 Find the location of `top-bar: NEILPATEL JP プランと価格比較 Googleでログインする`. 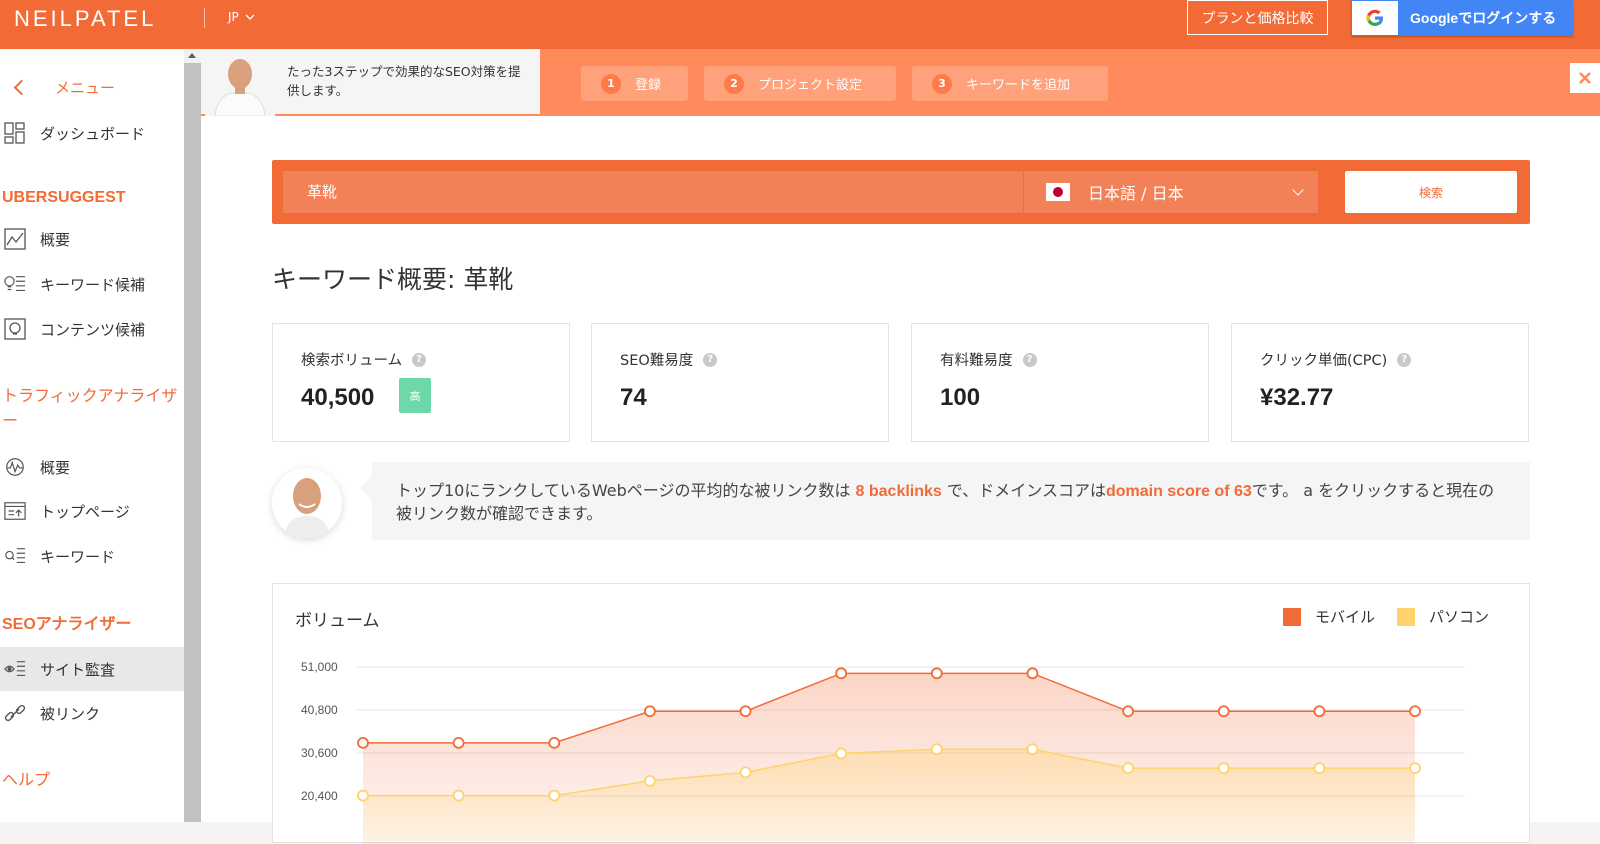

top-bar: NEILPATEL JP プランと価格比較 Googleでログインする is located at coordinates (800, 24).